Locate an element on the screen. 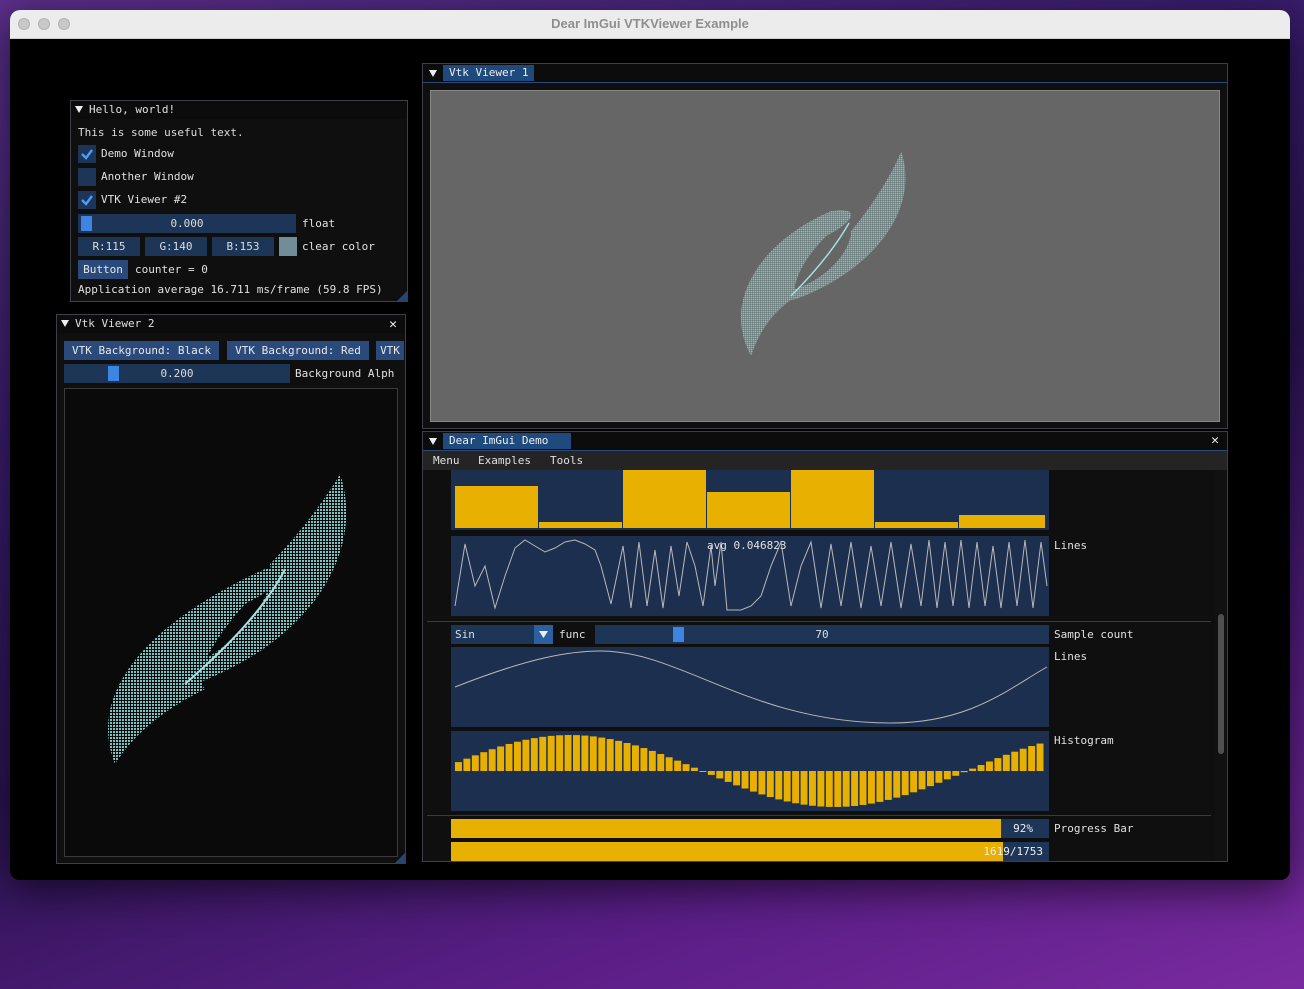 Image resolution: width=1304 pixels, height=989 pixels. alpha-slider-value: 0.200 is located at coordinates (177, 373).